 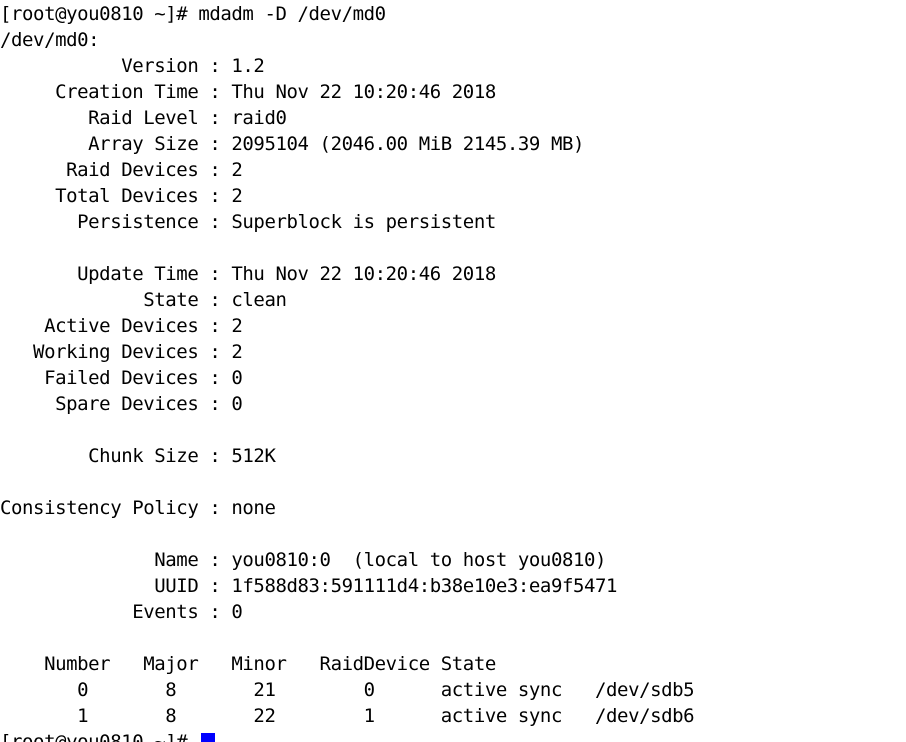 I want to click on command-line: [root@you0810 ~]# mdadm -D /dev/md0, so click(x=193, y=14).